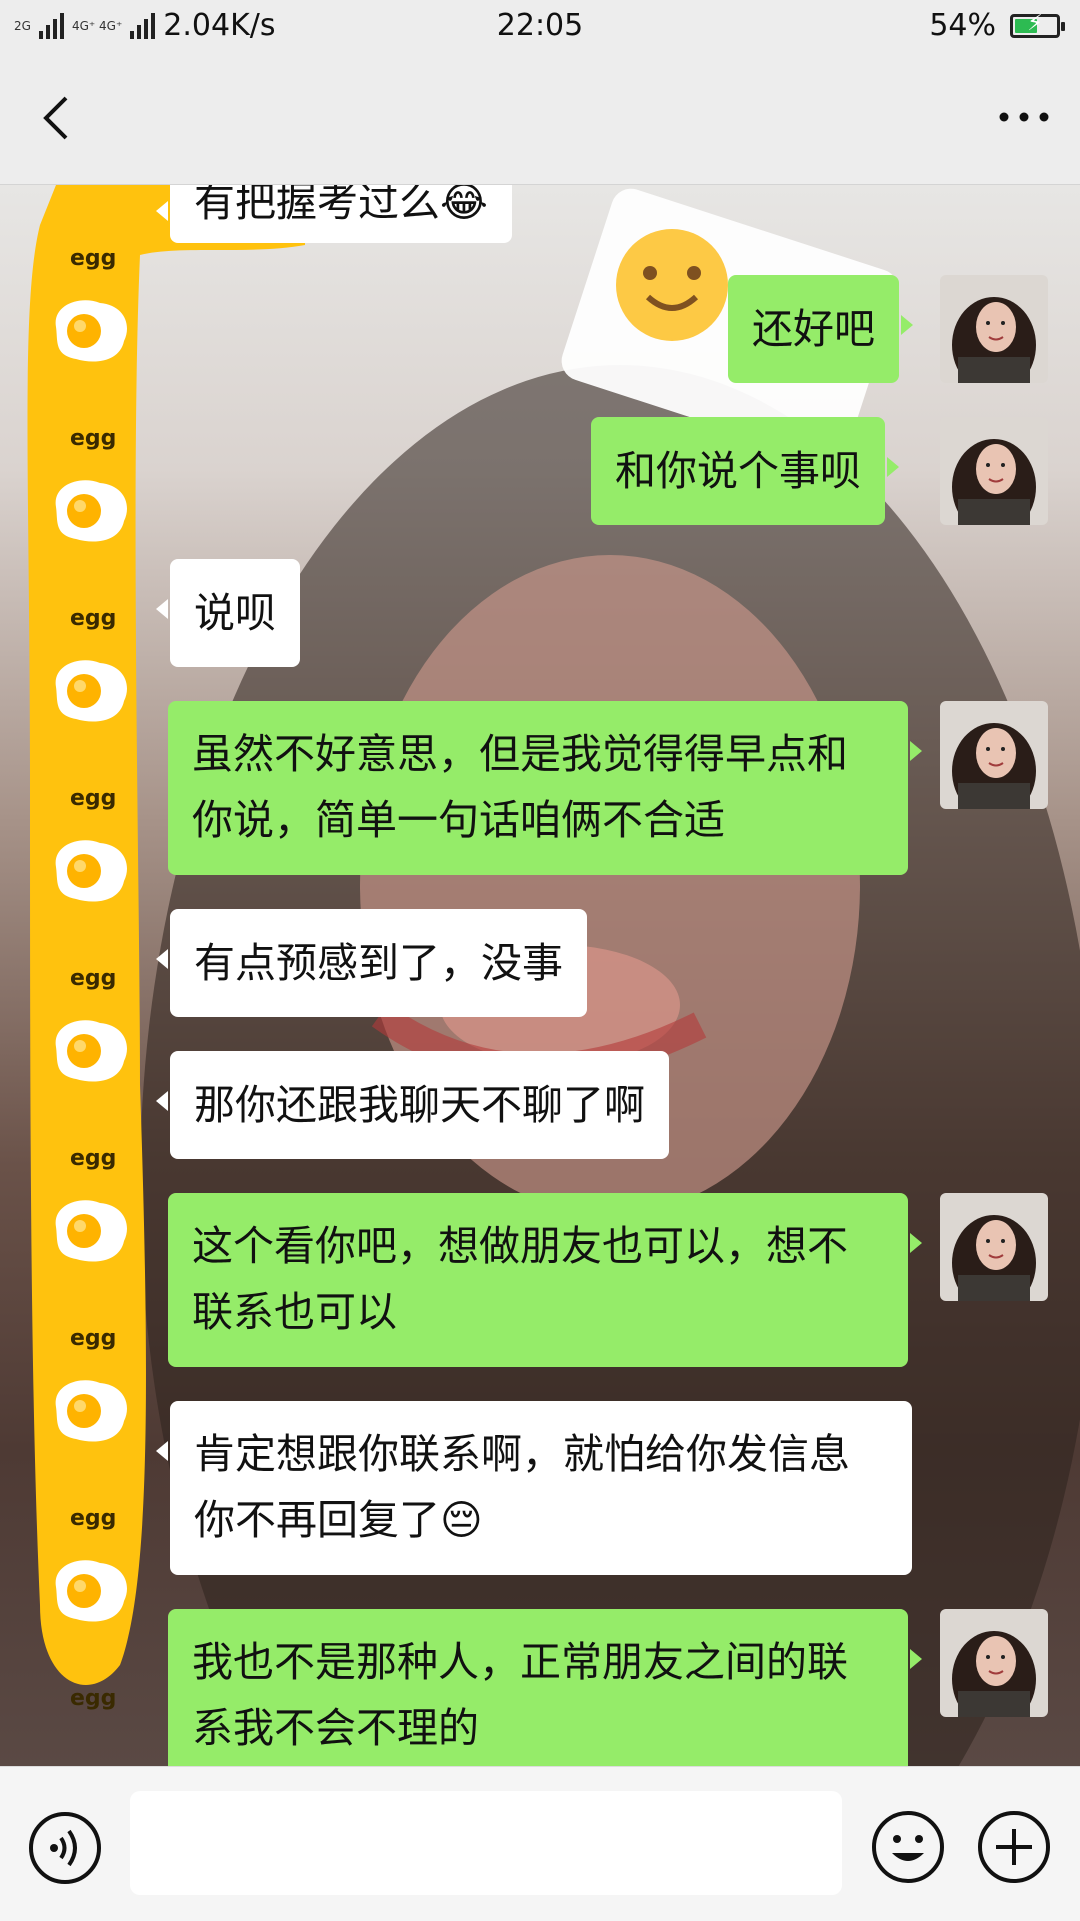 The width and height of the screenshot is (1080, 1921). I want to click on message-bubble-incoming: 肯定想跟你联系啊，就怕给你发信息你不再回复了😔, so click(534, 1488).